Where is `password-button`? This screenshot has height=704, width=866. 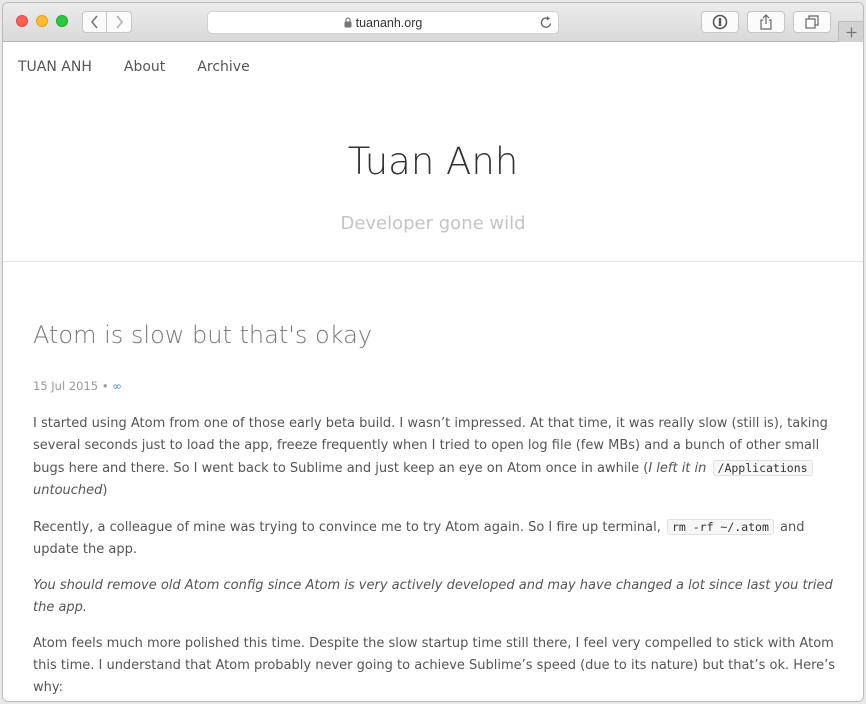 password-button is located at coordinates (720, 22).